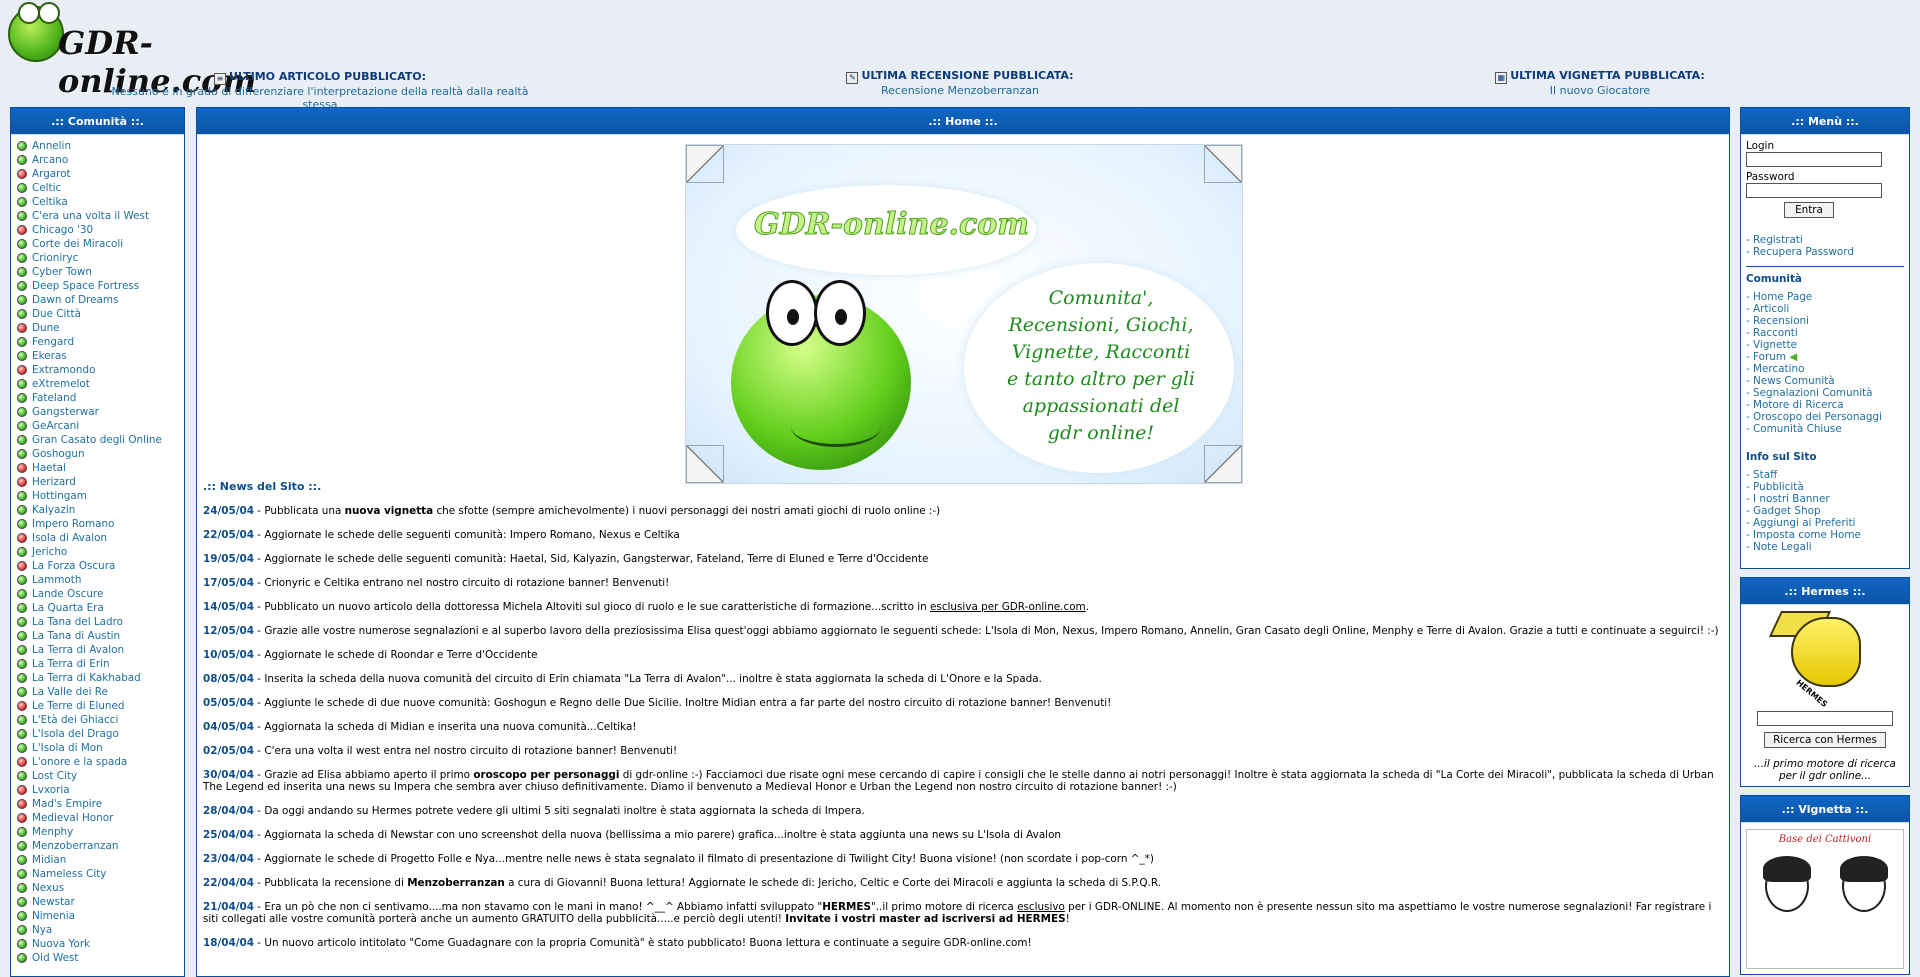 This screenshot has width=1920, height=977. I want to click on community-link: La Valle dei Re, so click(70, 692).